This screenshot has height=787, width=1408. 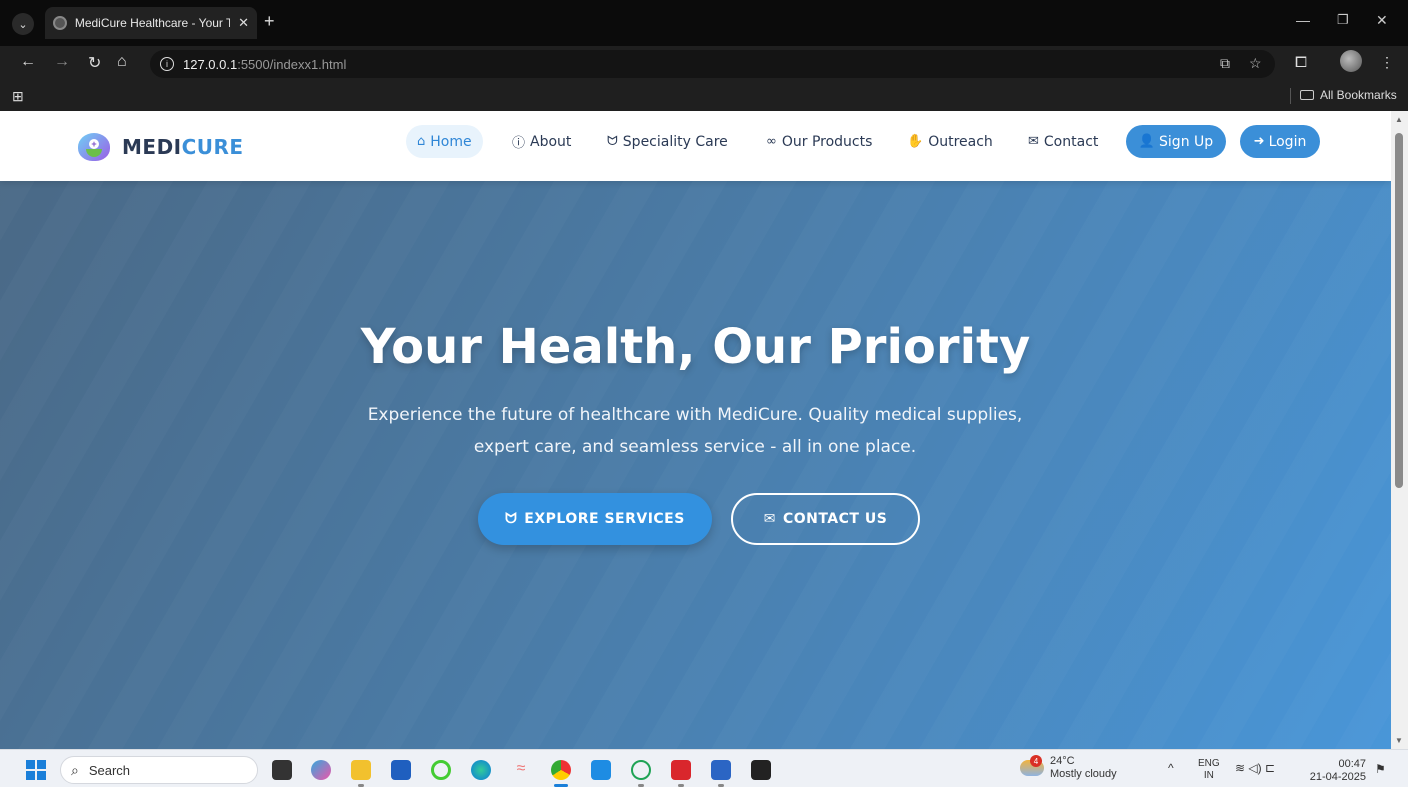 I want to click on browser-tab: MediCure Healthcare - Your Tru ✕, so click(x=151, y=23).